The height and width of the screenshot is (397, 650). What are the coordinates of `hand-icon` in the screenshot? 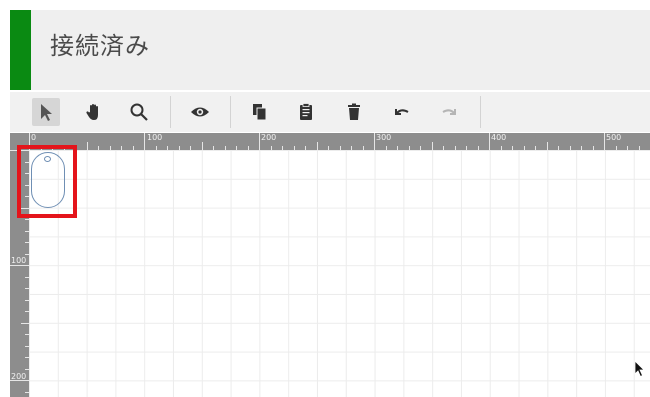 It's located at (92, 112).